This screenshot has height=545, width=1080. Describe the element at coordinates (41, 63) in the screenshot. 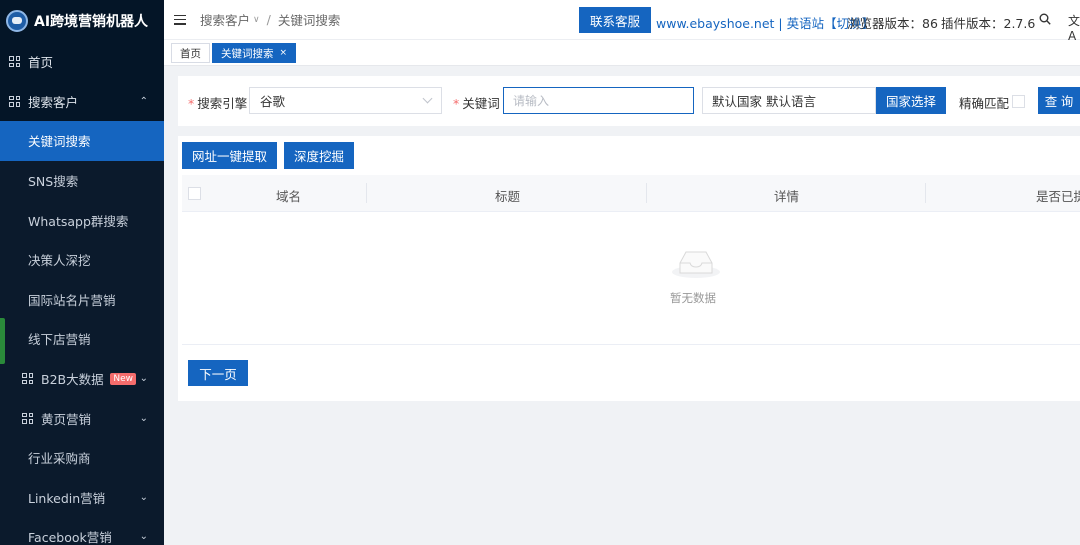

I see `sidebar-item-label: 首页` at that location.